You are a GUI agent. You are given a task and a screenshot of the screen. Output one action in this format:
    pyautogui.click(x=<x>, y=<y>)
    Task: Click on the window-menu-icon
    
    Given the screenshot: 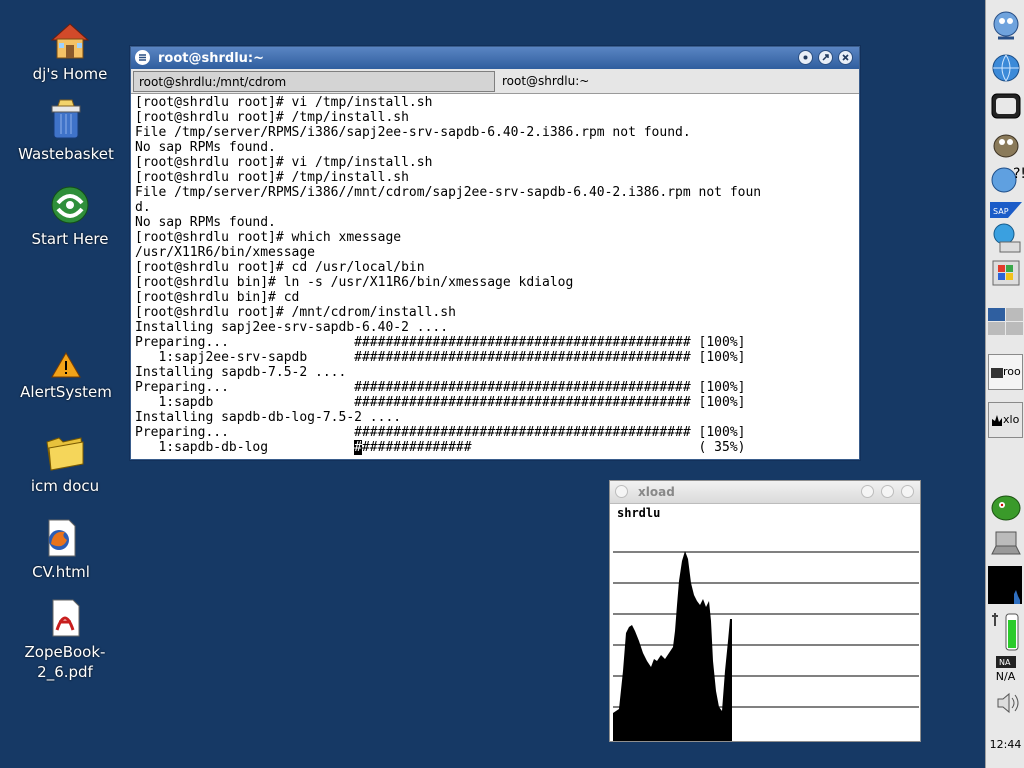 What is the action you would take?
    pyautogui.click(x=142, y=57)
    